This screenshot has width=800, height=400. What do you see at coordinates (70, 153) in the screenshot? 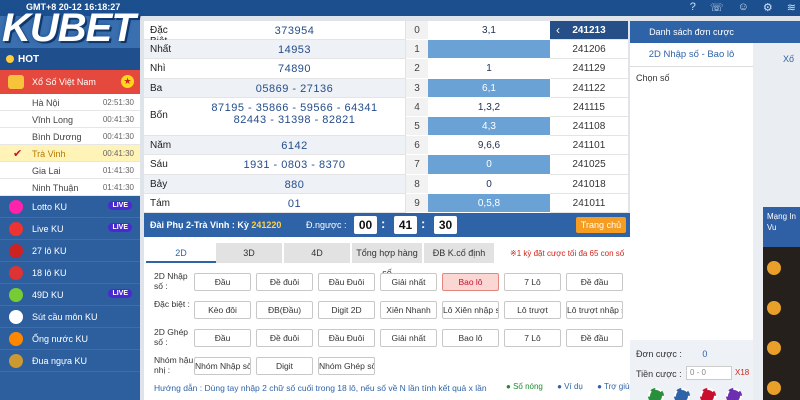
I see `province-item: ✔ Trà Vinh 00:41:30` at bounding box center [70, 153].